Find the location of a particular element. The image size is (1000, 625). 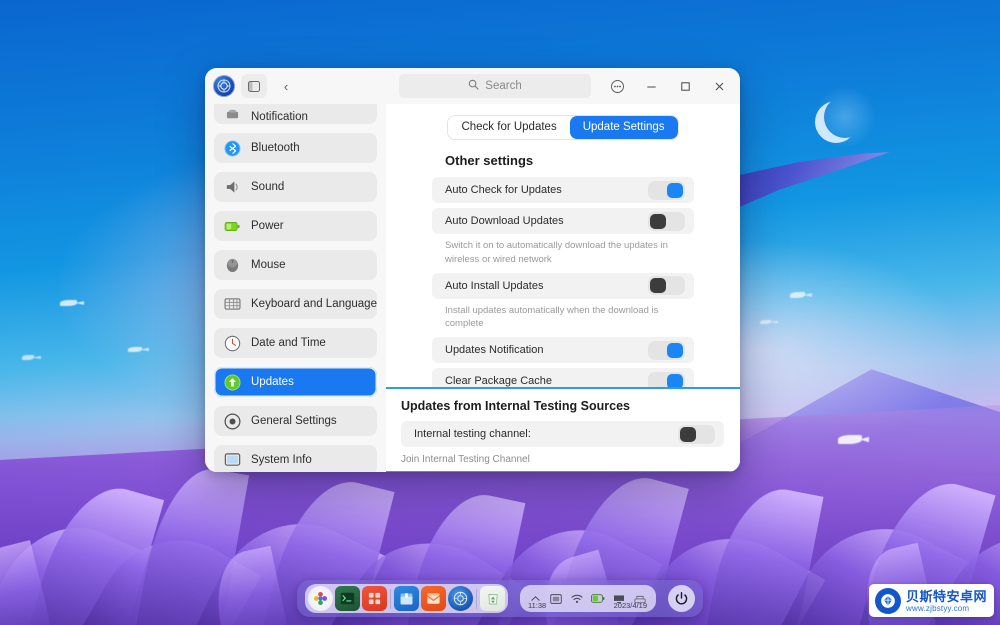

updates-icon is located at coordinates (232, 382).